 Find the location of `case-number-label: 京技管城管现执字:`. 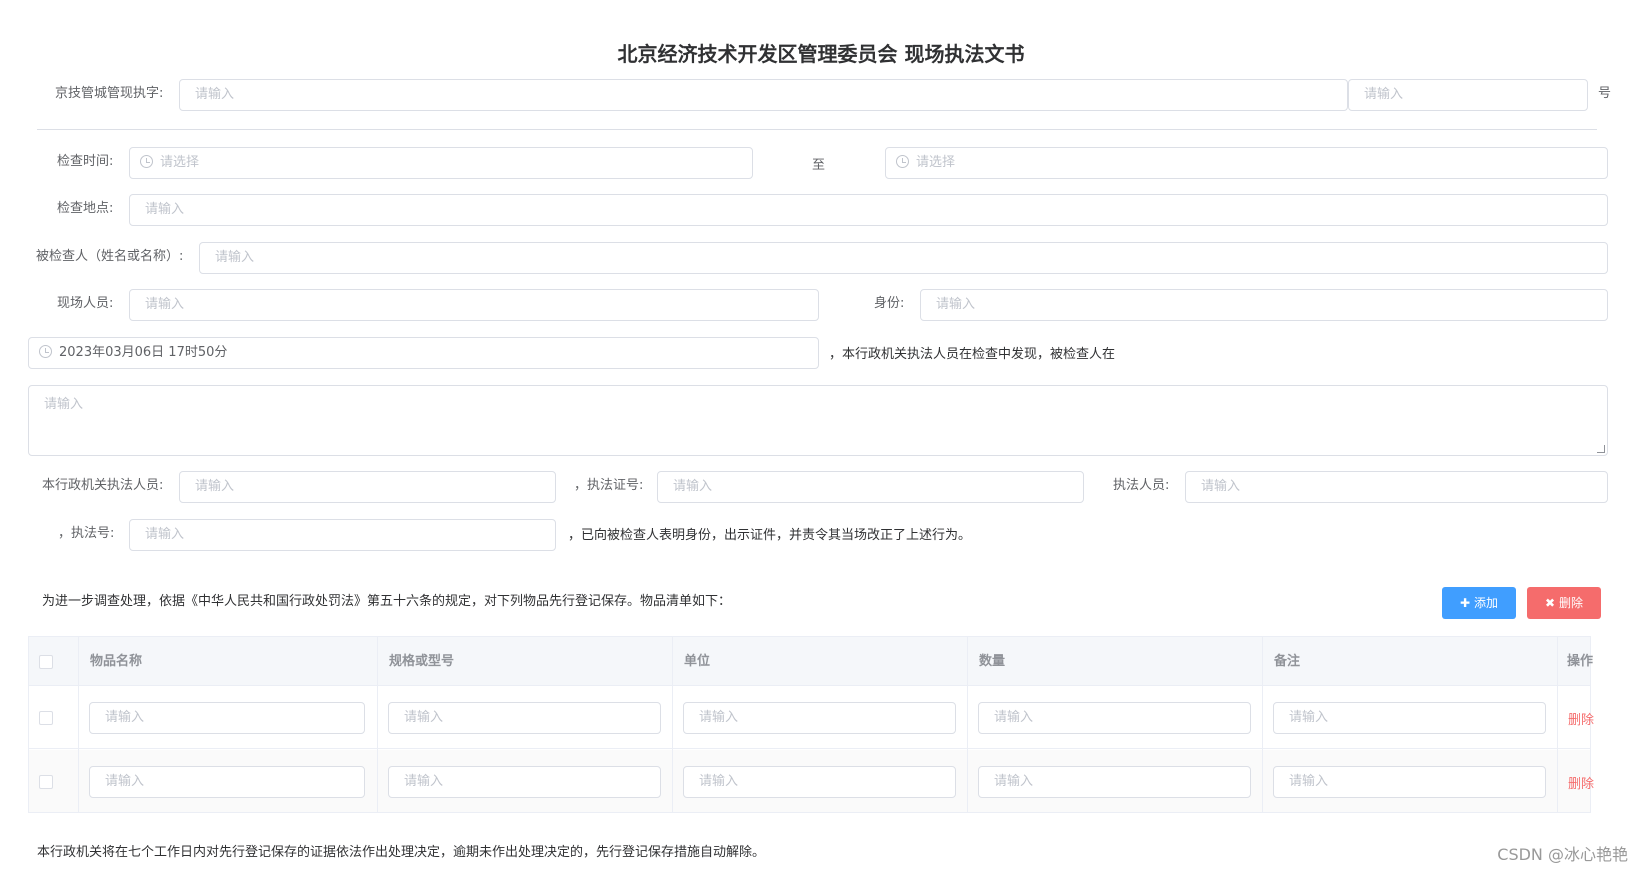

case-number-label: 京技管城管现执字: is located at coordinates (109, 93).